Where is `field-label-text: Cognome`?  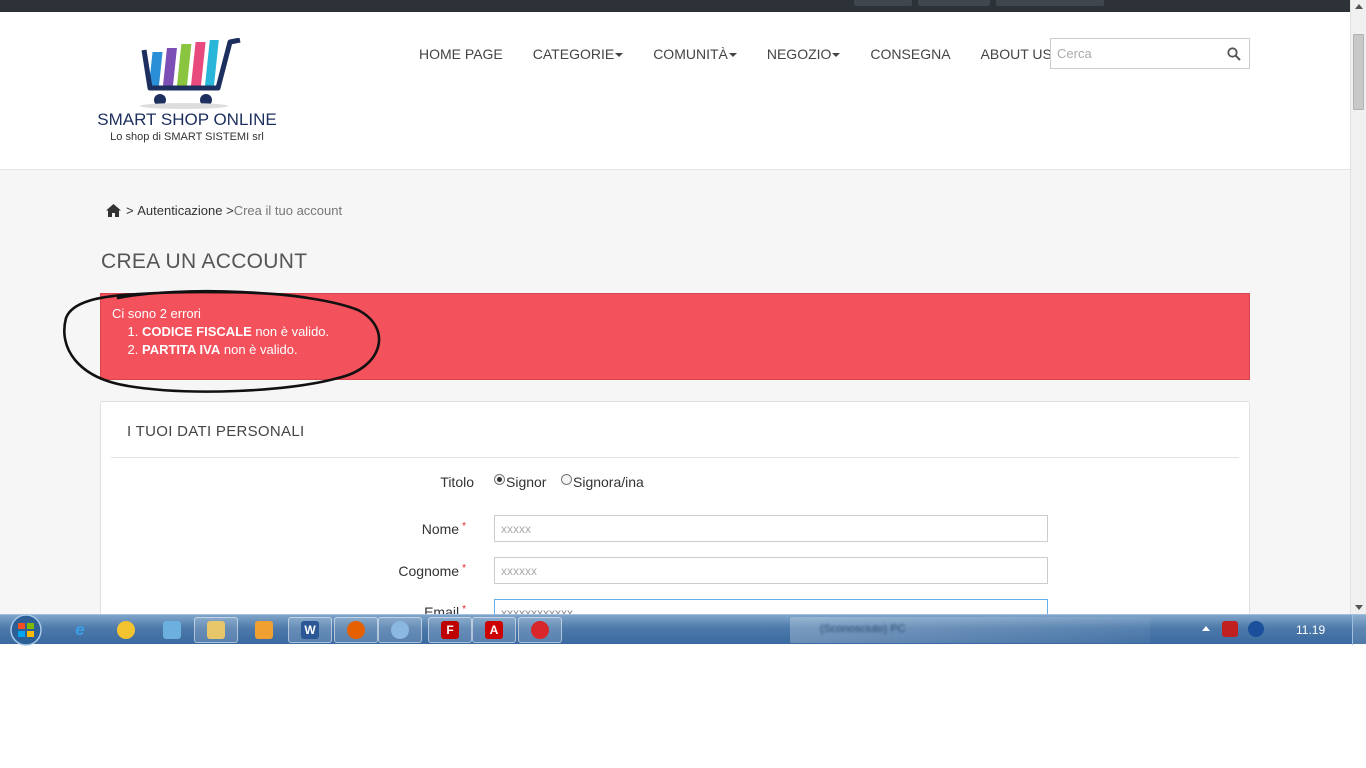 field-label-text: Cognome is located at coordinates (429, 571).